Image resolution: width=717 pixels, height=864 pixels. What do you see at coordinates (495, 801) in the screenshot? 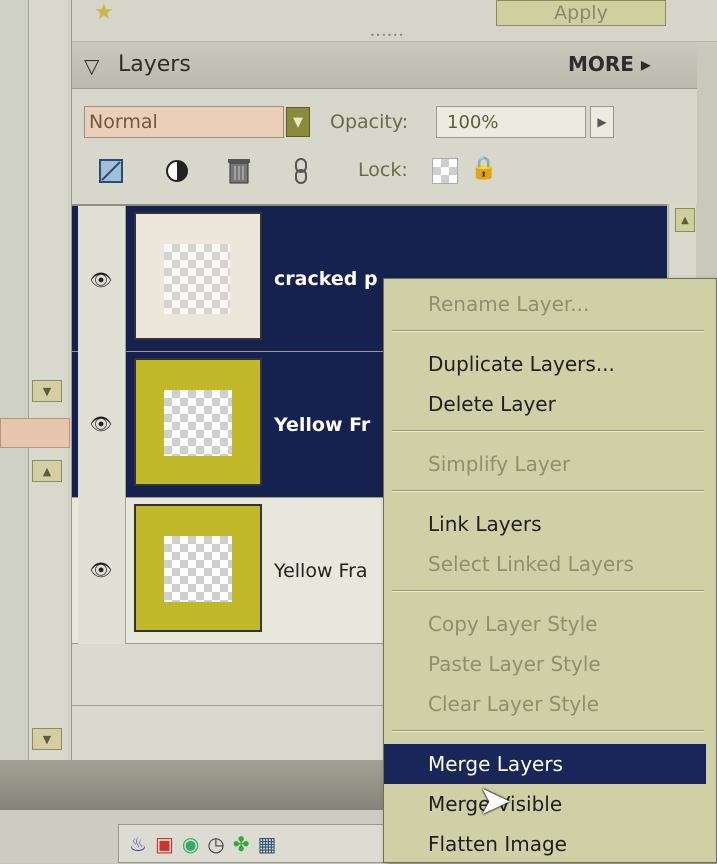
I see `cursor-icon: ➤` at bounding box center [495, 801].